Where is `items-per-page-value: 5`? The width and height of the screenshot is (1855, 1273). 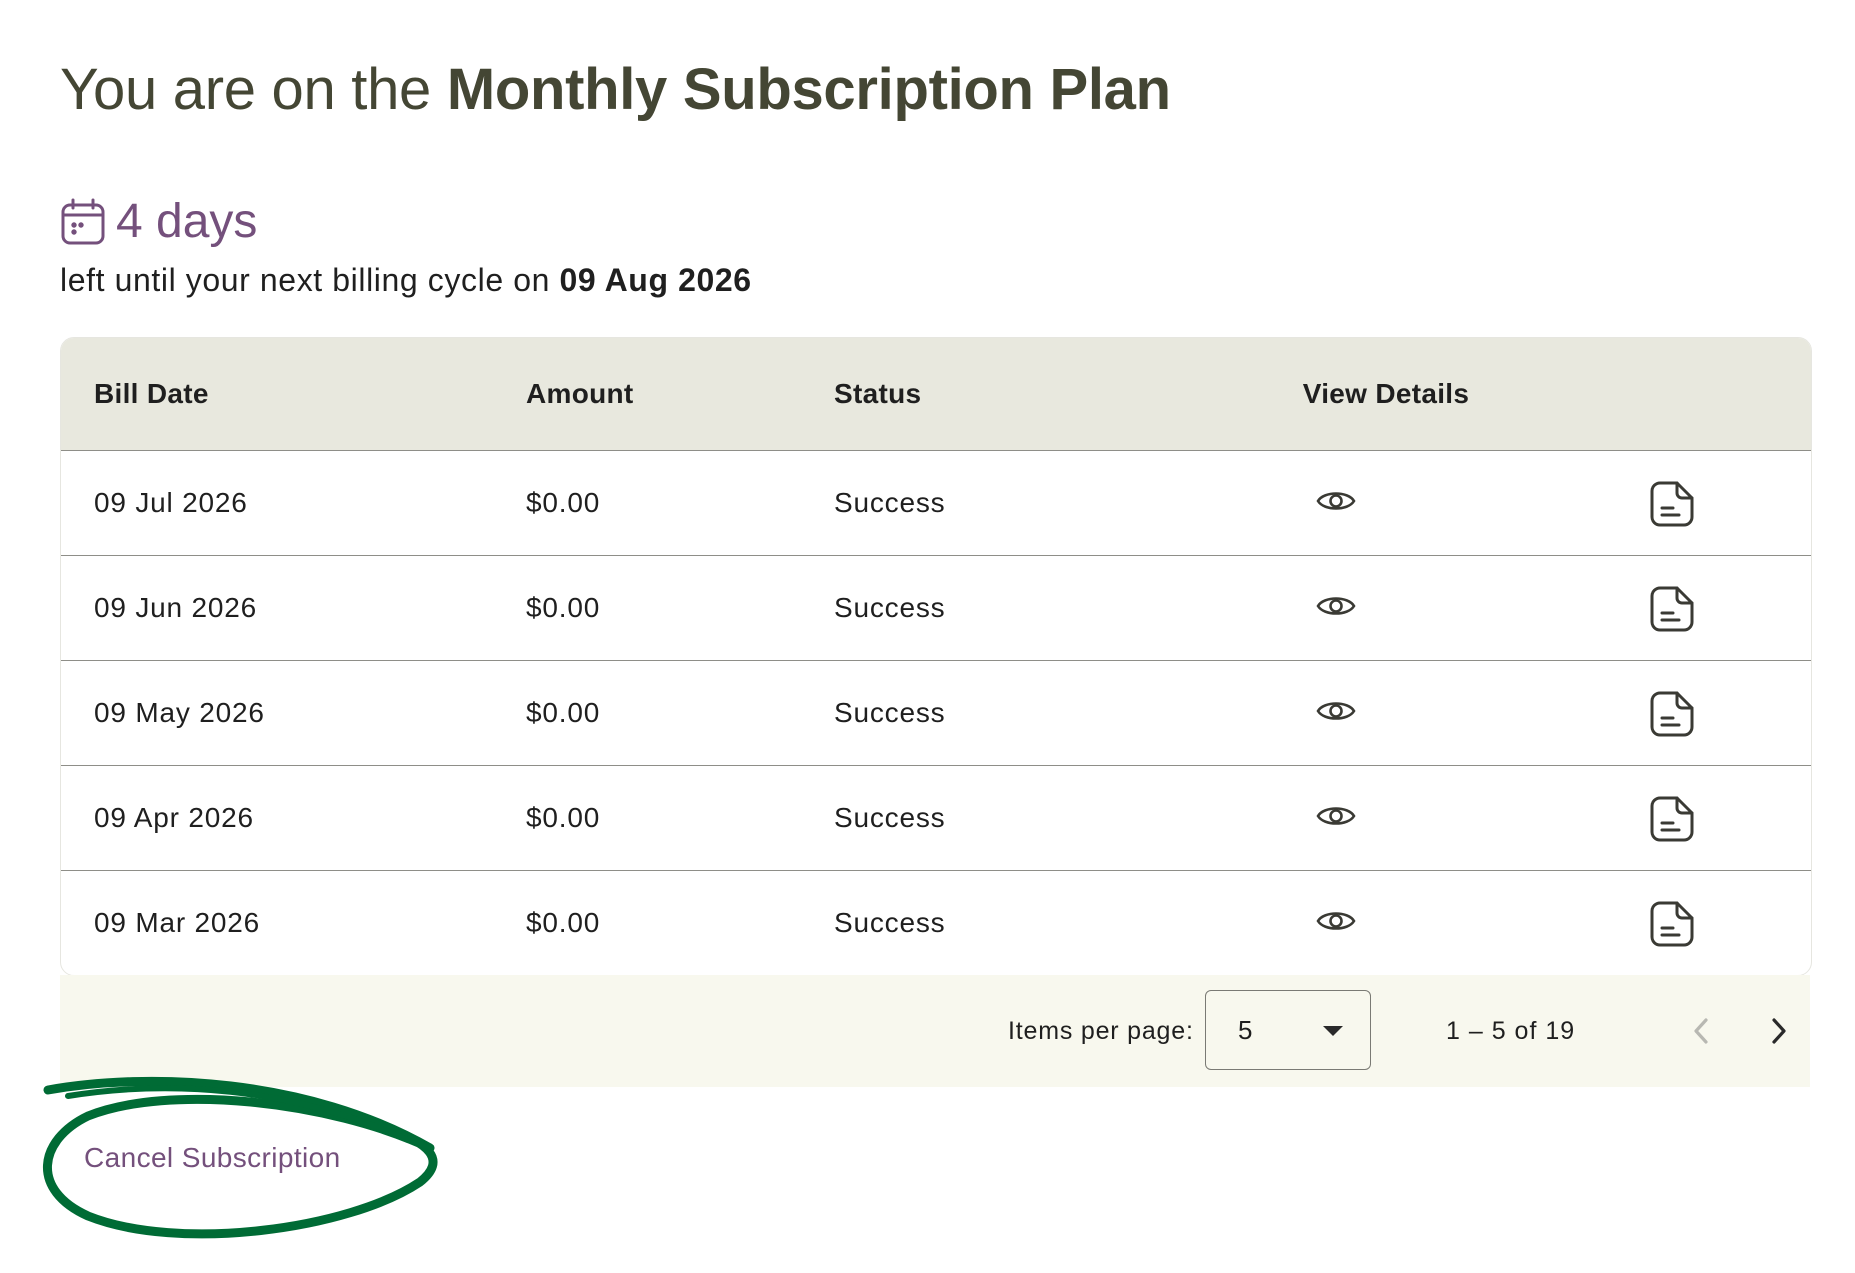 items-per-page-value: 5 is located at coordinates (1245, 1030).